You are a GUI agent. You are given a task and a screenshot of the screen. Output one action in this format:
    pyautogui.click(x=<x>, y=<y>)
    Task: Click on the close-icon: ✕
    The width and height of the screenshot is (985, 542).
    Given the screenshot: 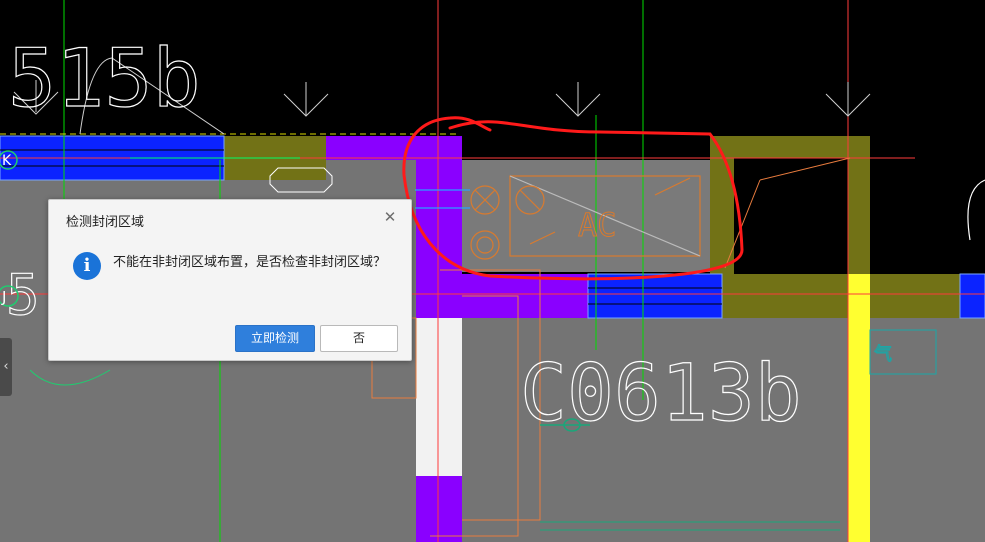 What is the action you would take?
    pyautogui.click(x=390, y=217)
    